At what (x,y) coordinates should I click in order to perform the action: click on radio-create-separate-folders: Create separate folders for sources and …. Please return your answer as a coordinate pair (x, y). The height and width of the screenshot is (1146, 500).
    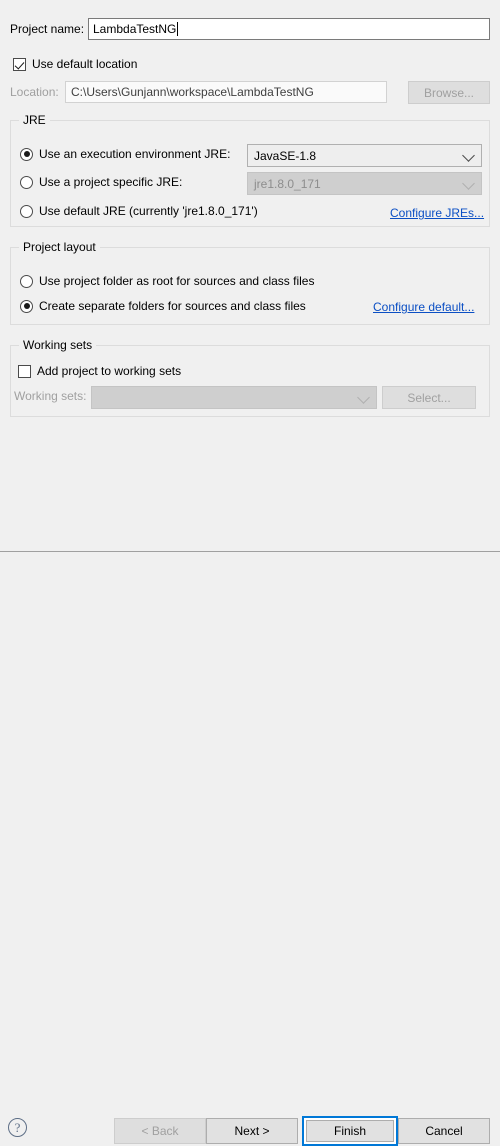
    Looking at the image, I should click on (163, 306).